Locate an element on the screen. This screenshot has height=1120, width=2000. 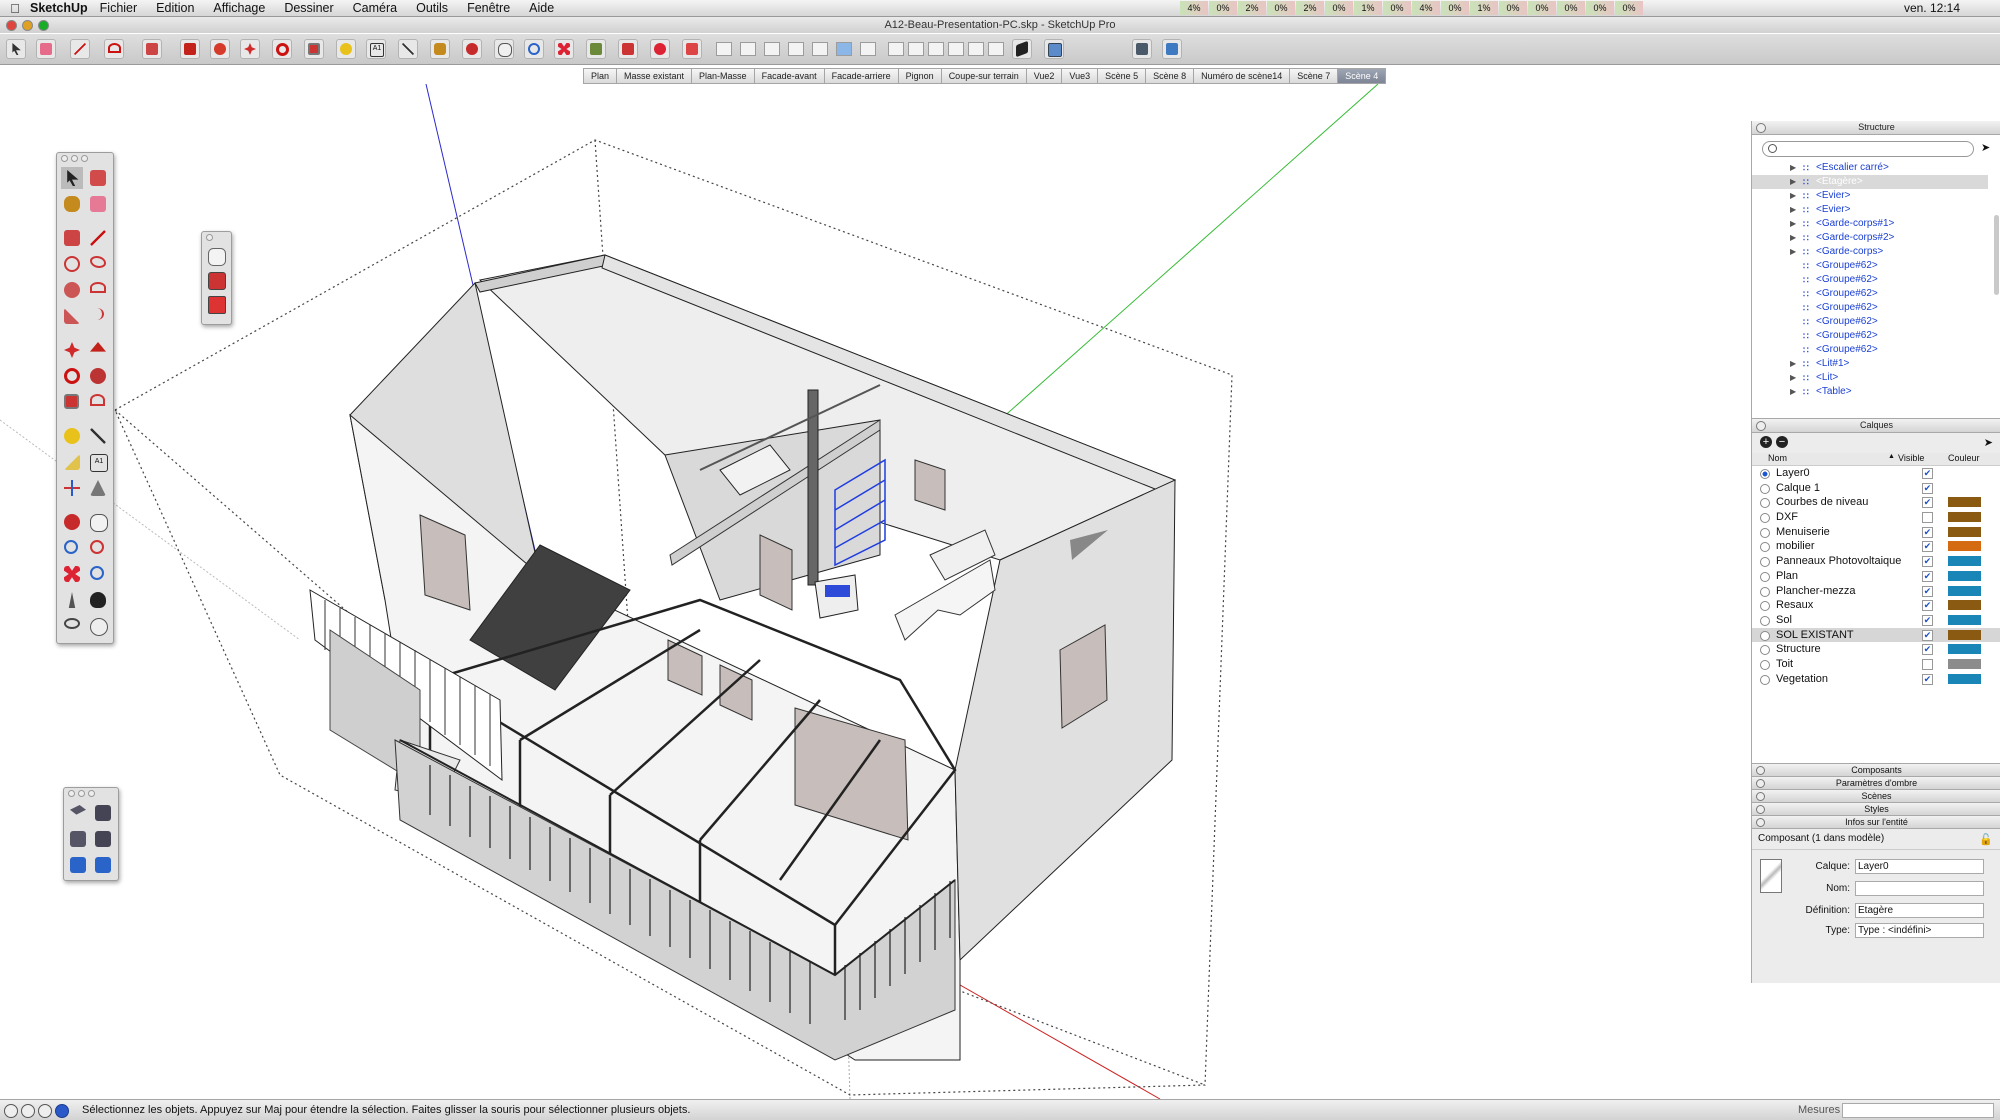
tab-scene-pignon: Pignon is located at coordinates (920, 76).